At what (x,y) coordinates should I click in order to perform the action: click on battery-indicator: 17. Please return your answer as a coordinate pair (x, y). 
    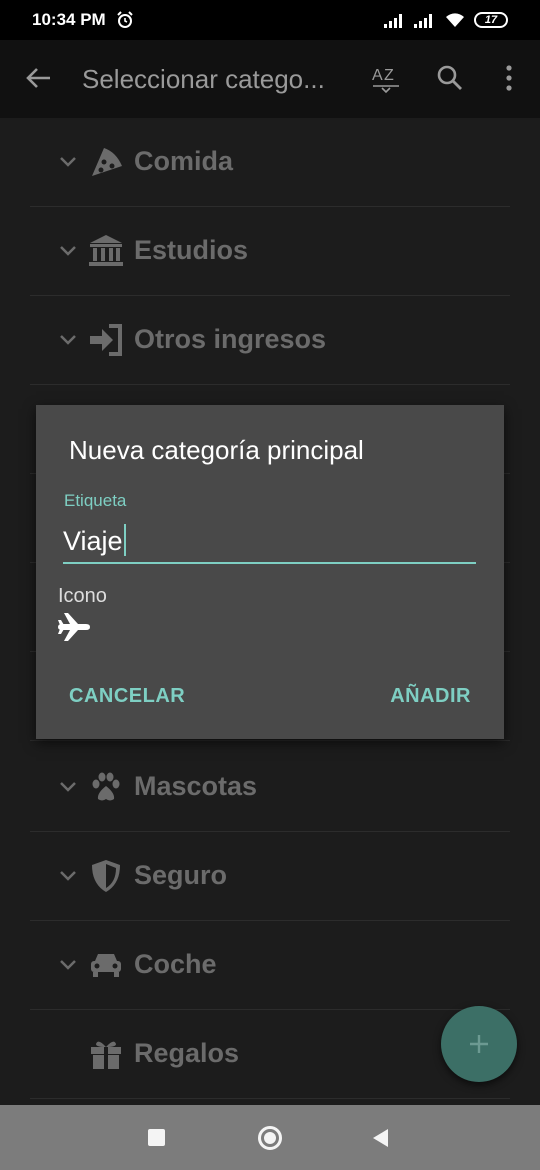
    Looking at the image, I should click on (491, 20).